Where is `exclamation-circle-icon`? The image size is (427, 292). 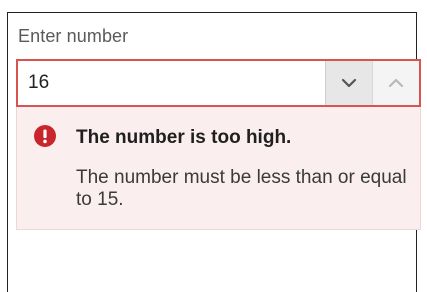 exclamation-circle-icon is located at coordinates (45, 136).